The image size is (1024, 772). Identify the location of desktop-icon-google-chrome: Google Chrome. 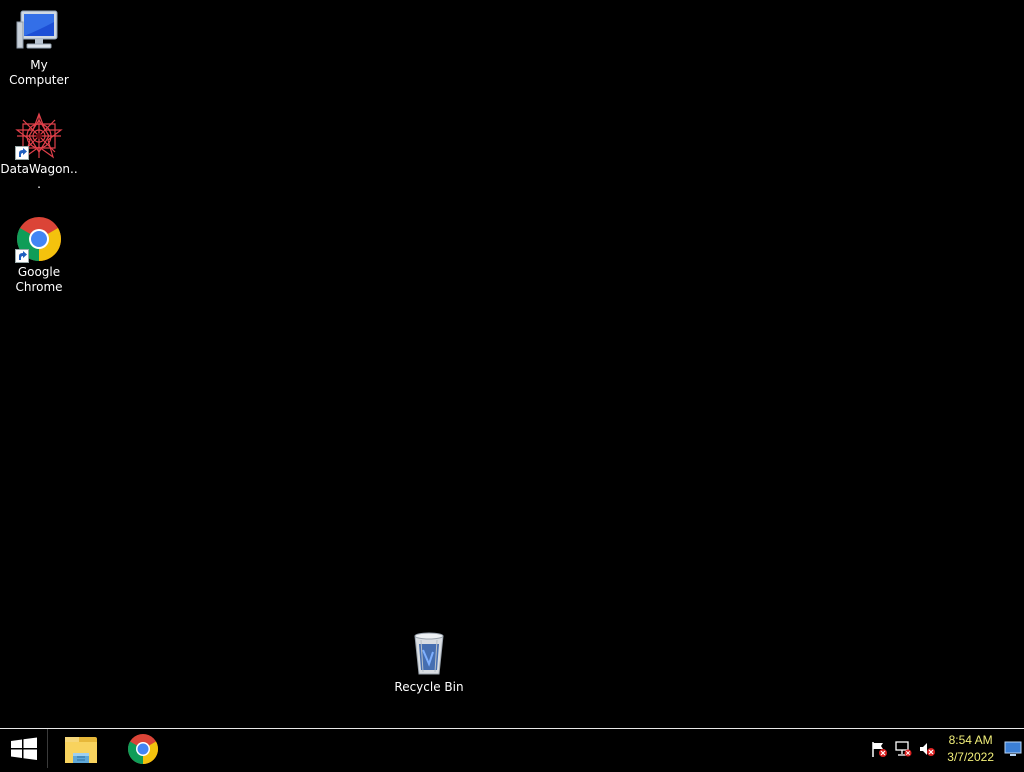
(39, 255).